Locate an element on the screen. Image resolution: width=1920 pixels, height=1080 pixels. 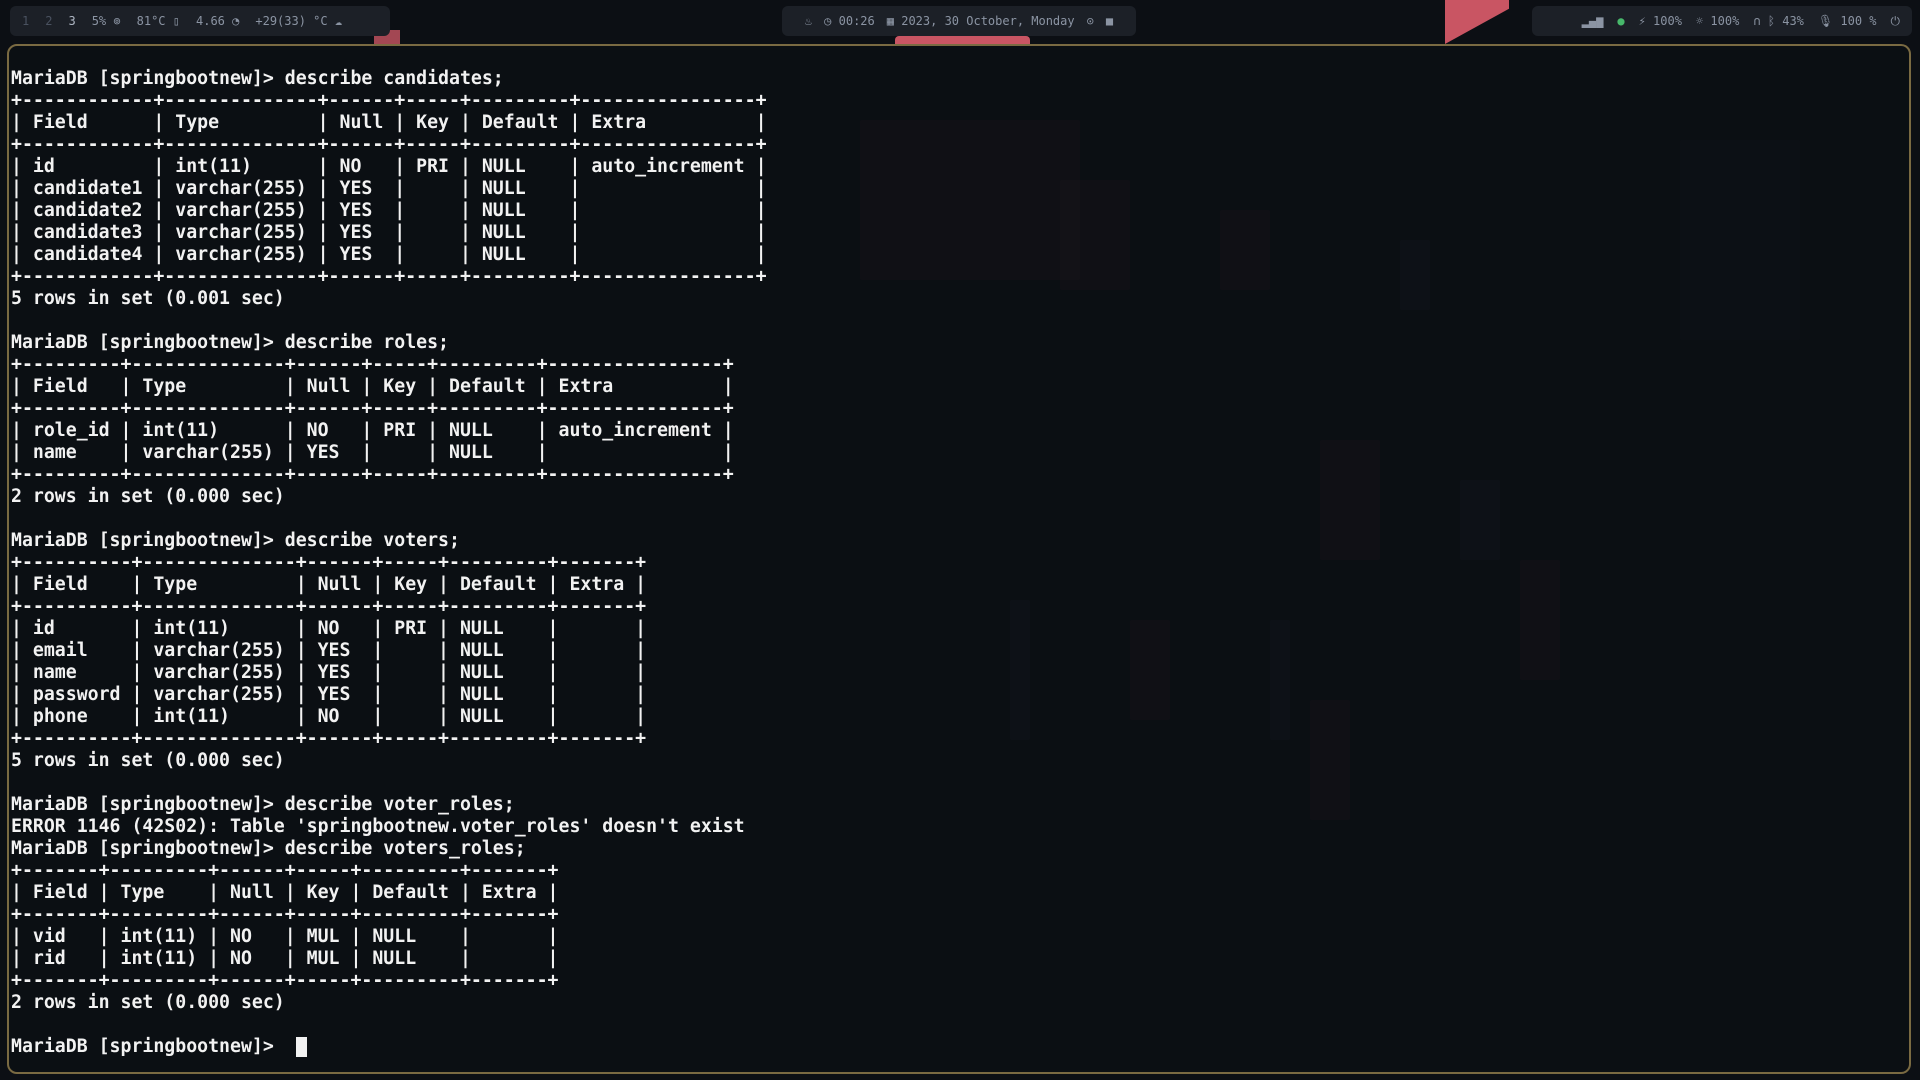
clock-value: 00:26 is located at coordinates (856, 21).